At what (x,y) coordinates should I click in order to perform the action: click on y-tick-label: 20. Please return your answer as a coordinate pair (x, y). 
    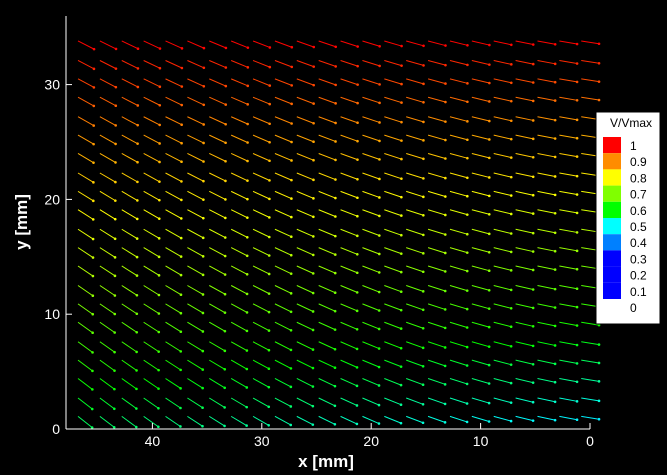
    Looking at the image, I should click on (52, 199).